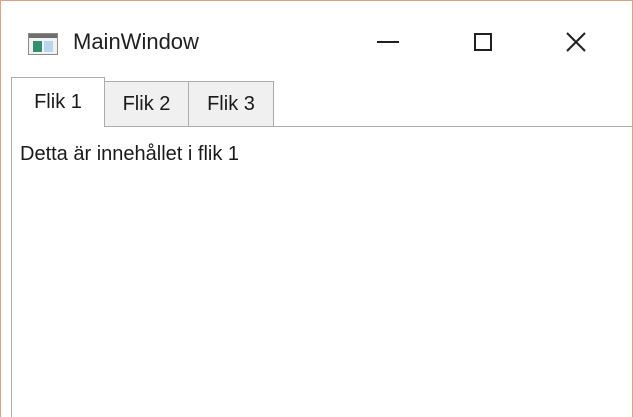 Image resolution: width=633 pixels, height=417 pixels. I want to click on tab-content-text: Detta är innehållet i flik 1, so click(130, 154).